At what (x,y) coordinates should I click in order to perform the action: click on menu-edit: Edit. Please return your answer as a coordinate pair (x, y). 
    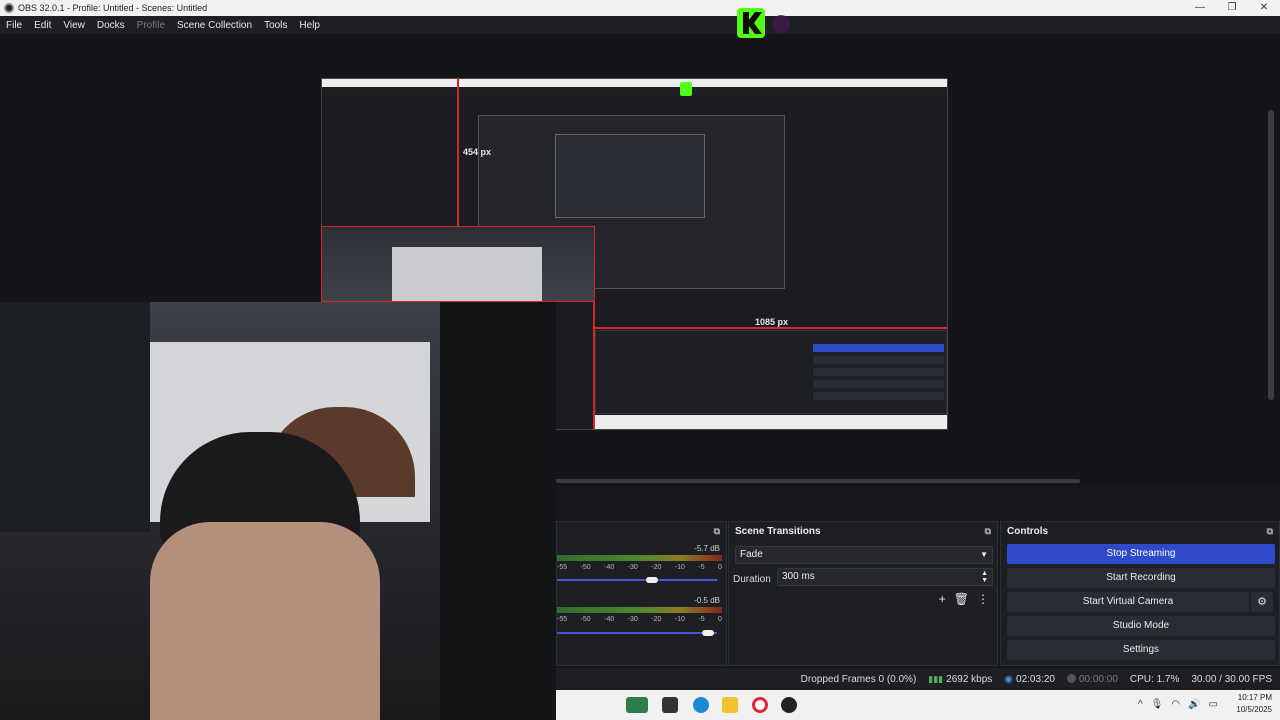
    Looking at the image, I should click on (42, 25).